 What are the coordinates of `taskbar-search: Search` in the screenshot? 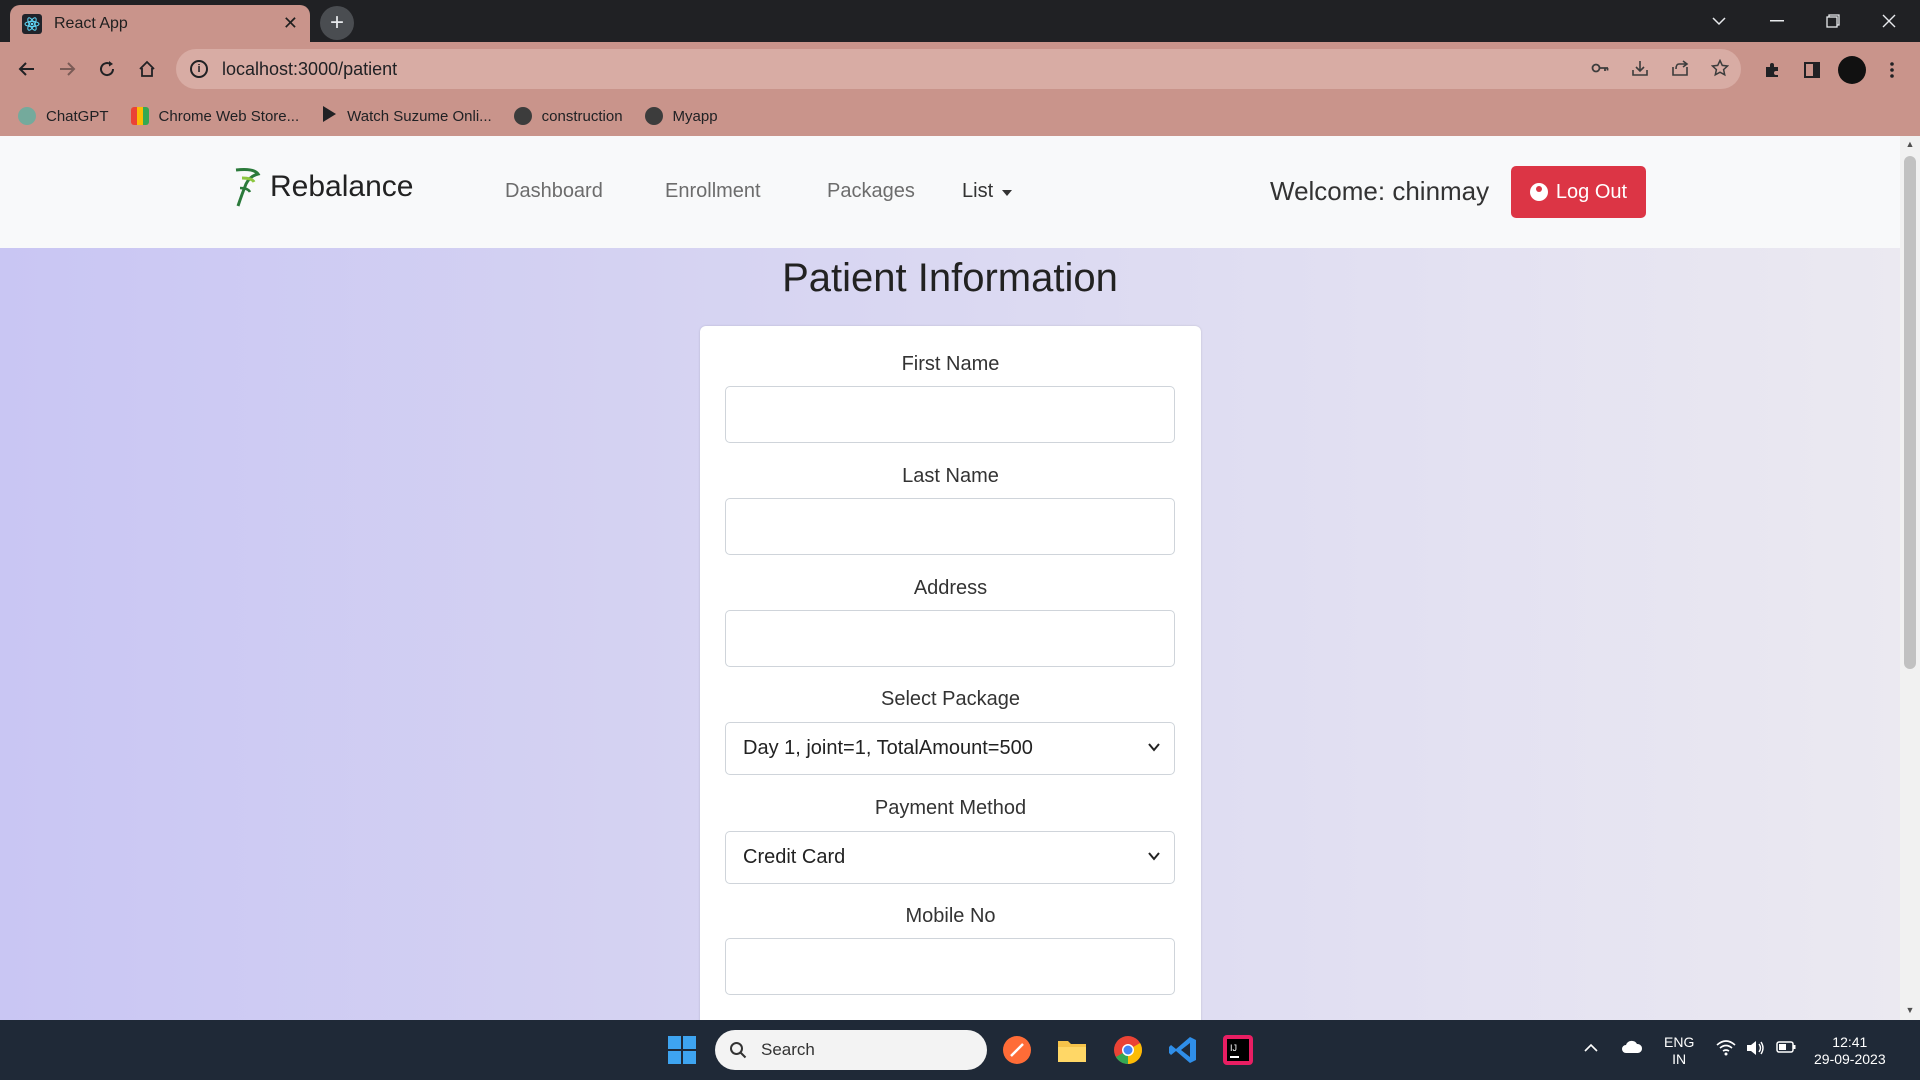 It's located at (851, 1050).